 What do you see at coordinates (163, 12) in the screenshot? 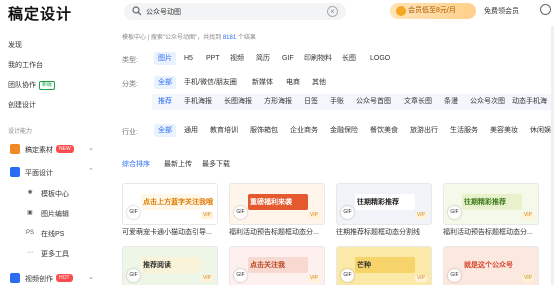
I see `search-input: 公众号动图` at bounding box center [163, 12].